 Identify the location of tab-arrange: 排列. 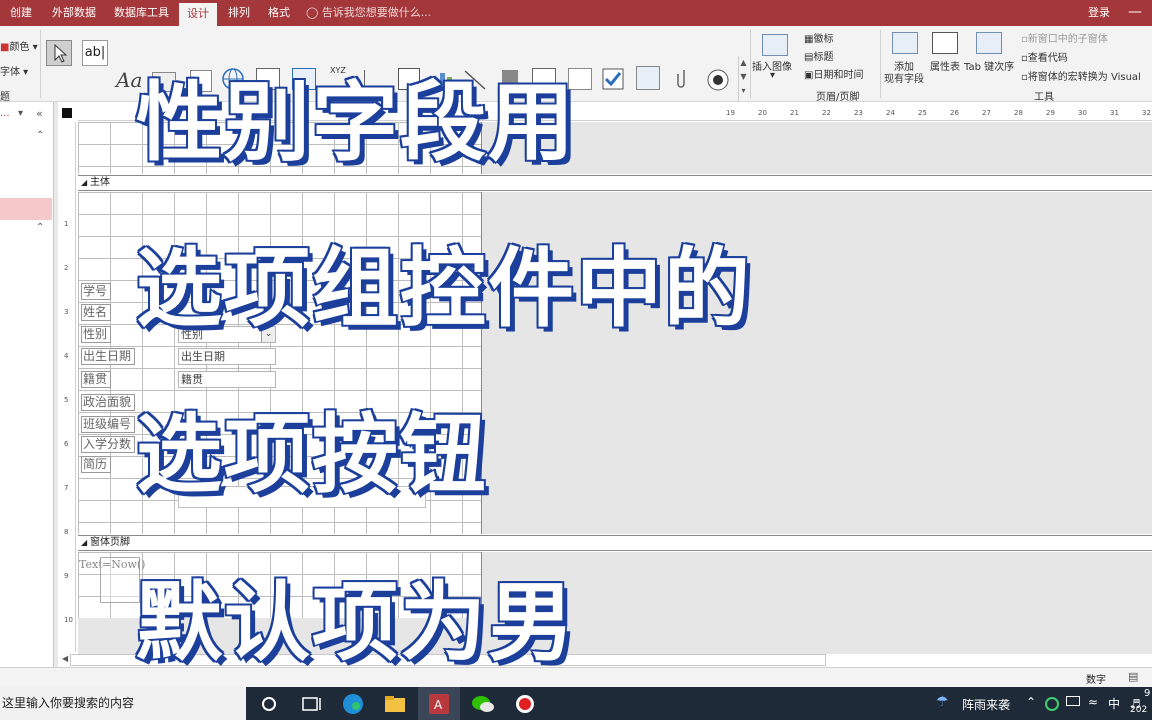
(239, 13).